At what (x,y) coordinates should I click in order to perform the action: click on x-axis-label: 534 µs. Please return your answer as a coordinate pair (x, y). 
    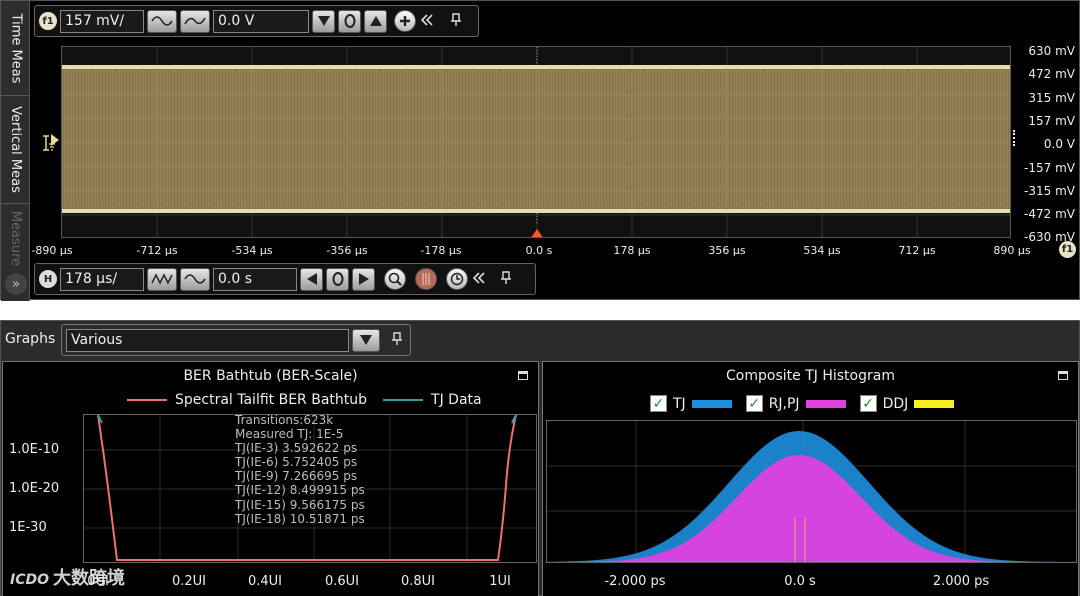
    Looking at the image, I should click on (822, 250).